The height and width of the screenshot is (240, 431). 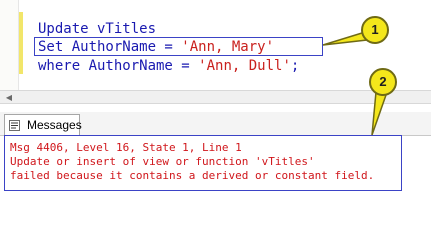 I want to click on callout-1-arrow, so click(x=345, y=39).